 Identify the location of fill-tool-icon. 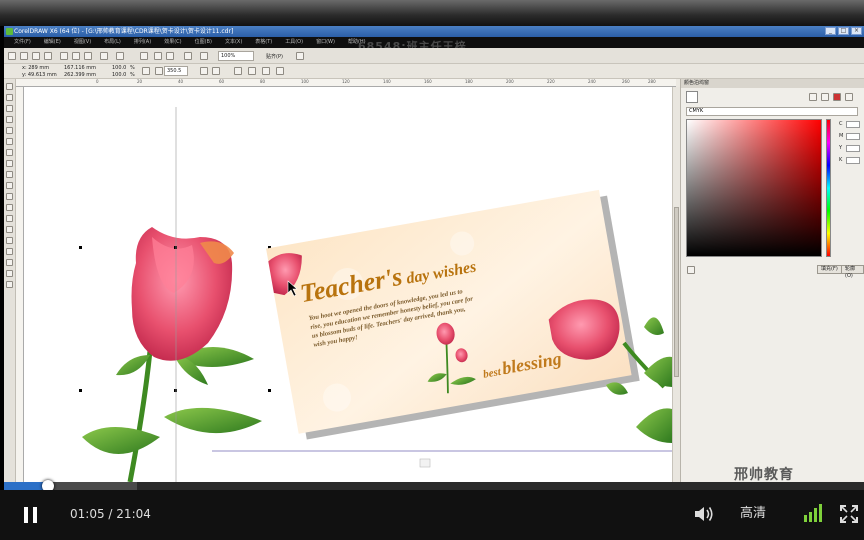
(9, 273).